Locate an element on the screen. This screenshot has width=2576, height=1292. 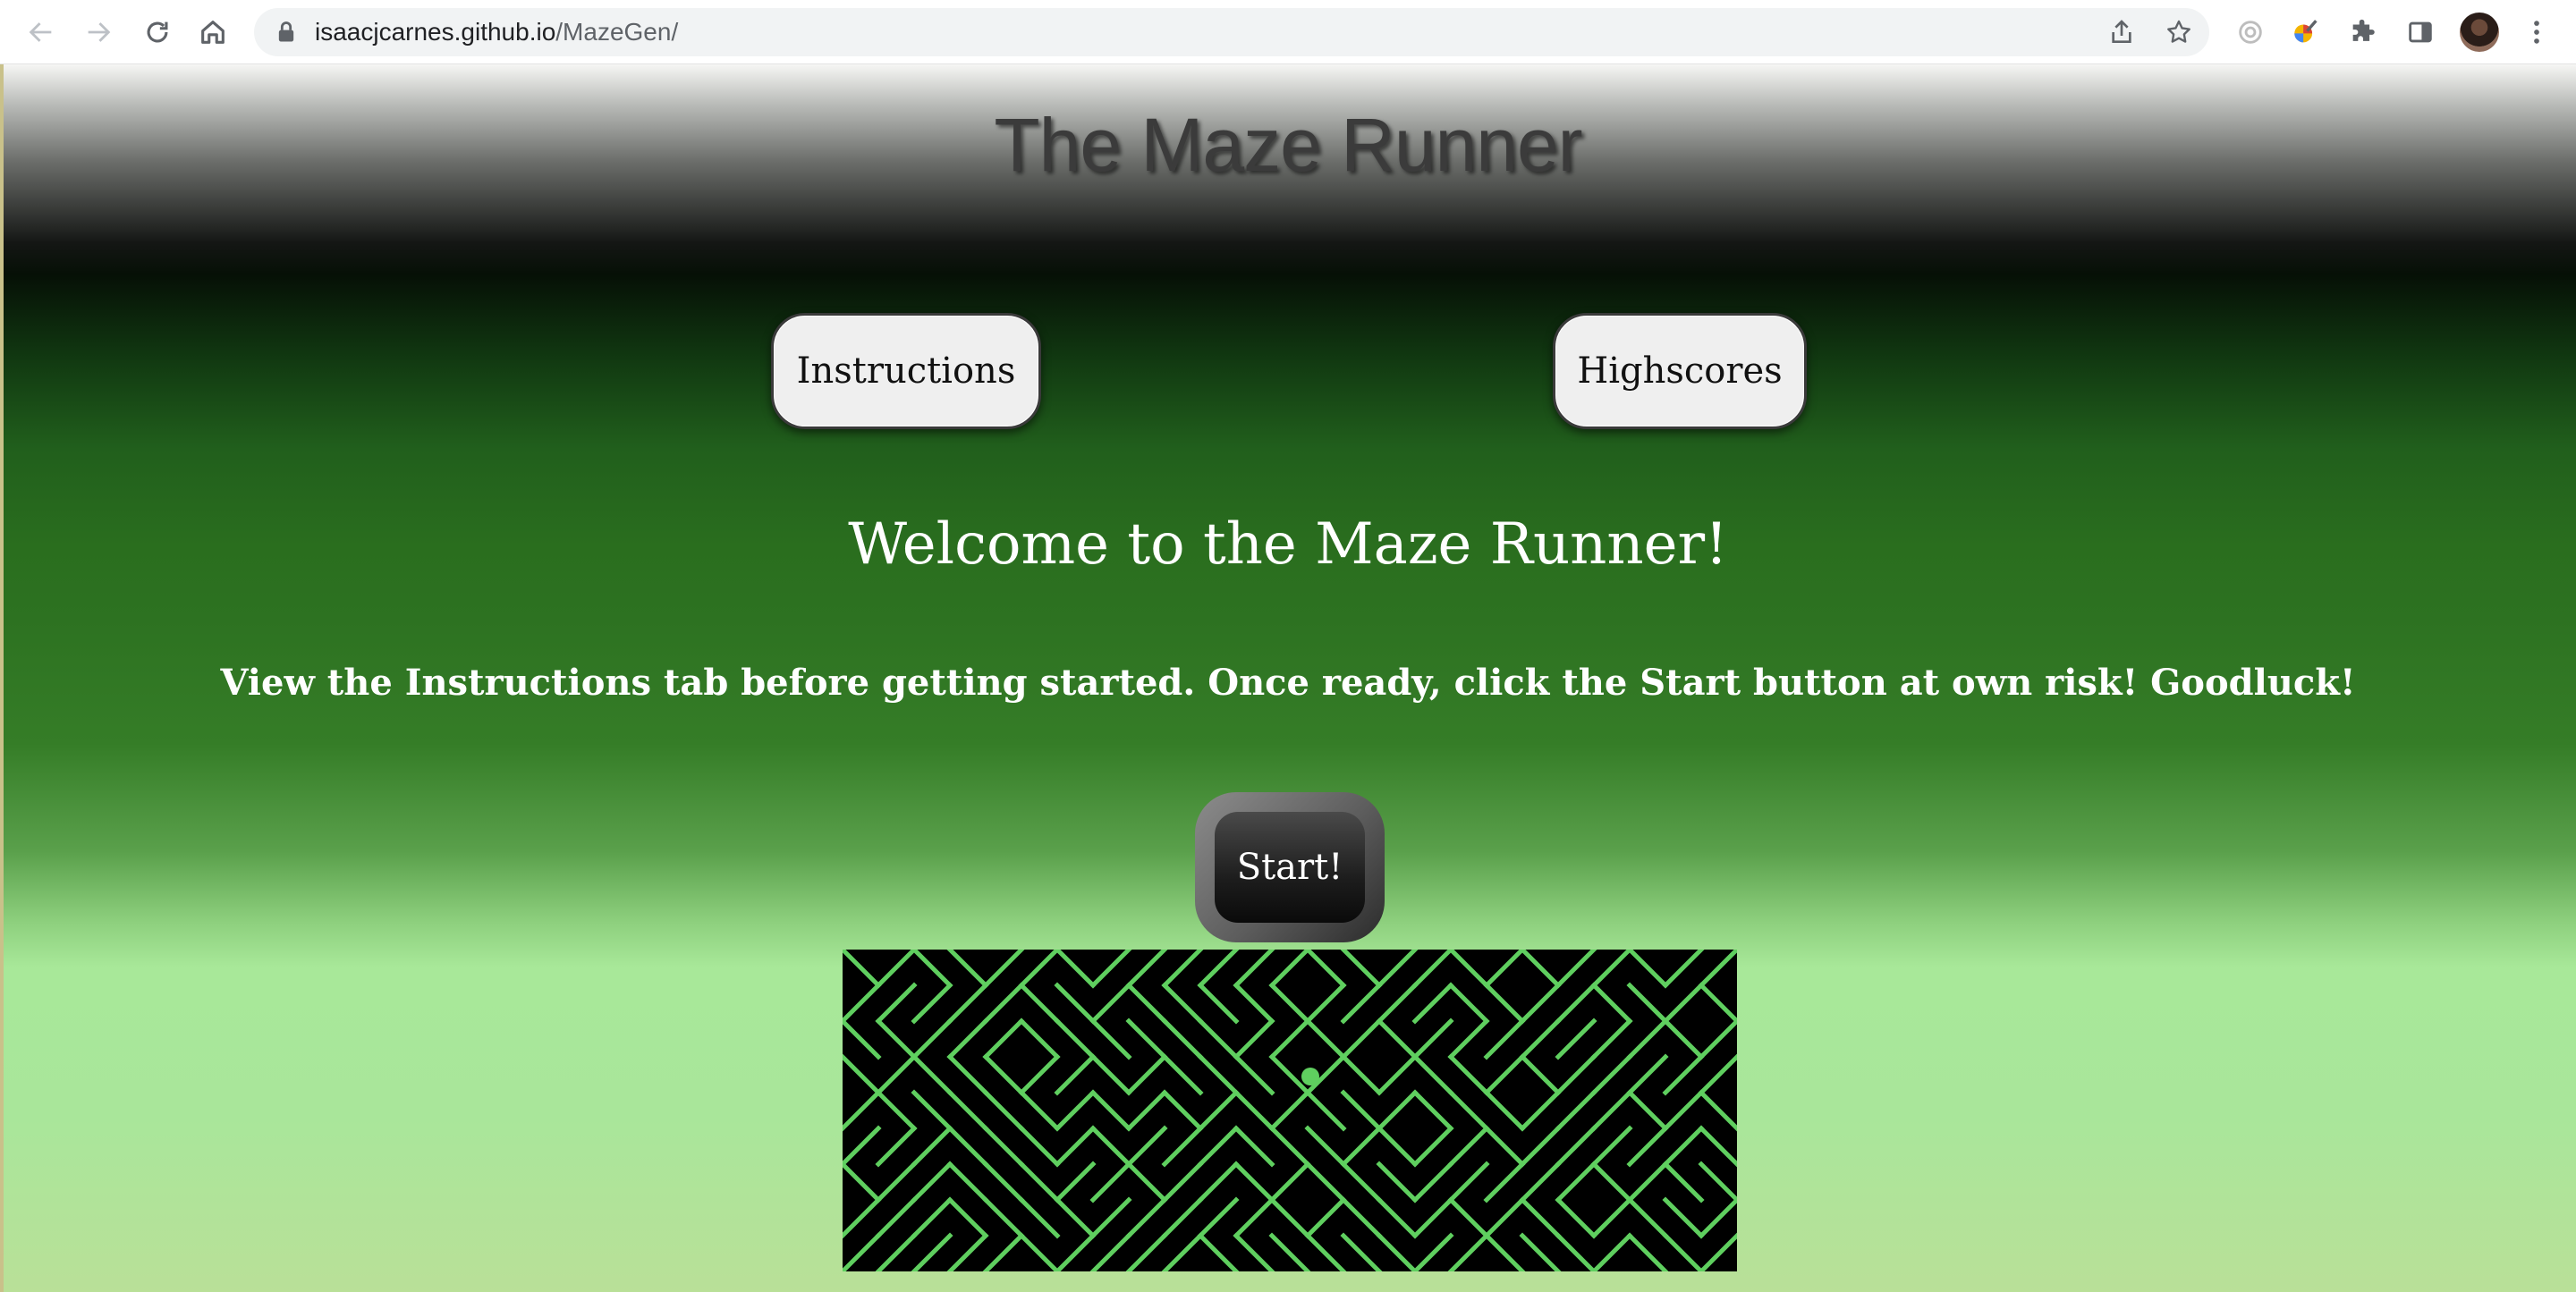
reload-button is located at coordinates (157, 32).